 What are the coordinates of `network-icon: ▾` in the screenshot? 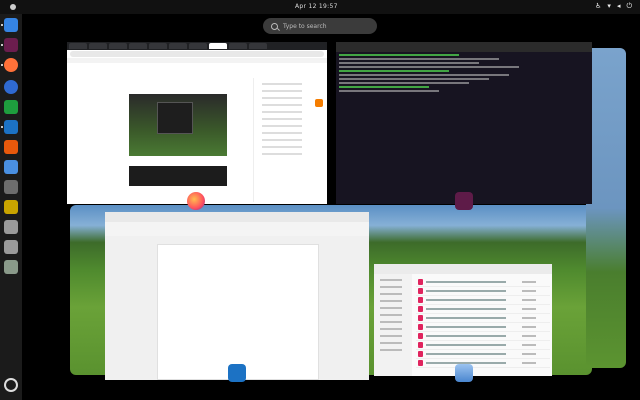 It's located at (609, 6).